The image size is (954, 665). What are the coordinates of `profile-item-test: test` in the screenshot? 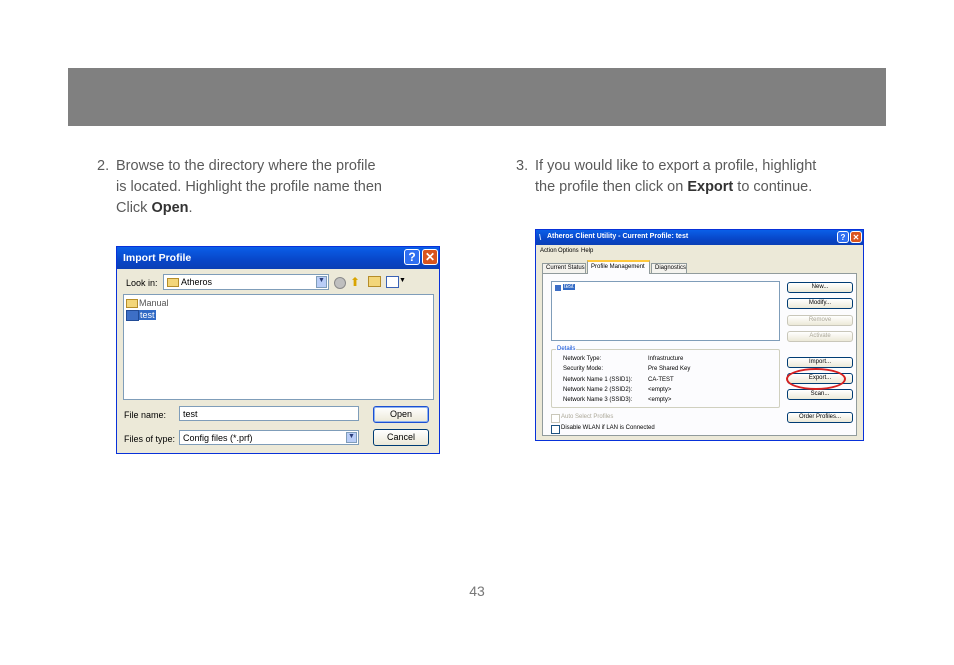 It's located at (569, 287).